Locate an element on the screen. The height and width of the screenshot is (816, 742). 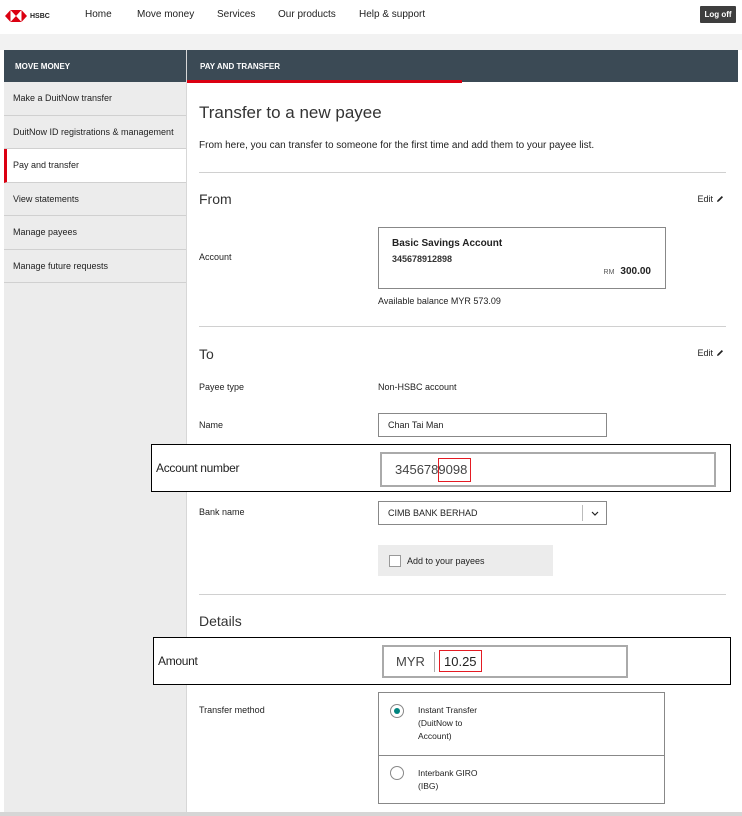
log-off-button: Log off is located at coordinates (718, 14).